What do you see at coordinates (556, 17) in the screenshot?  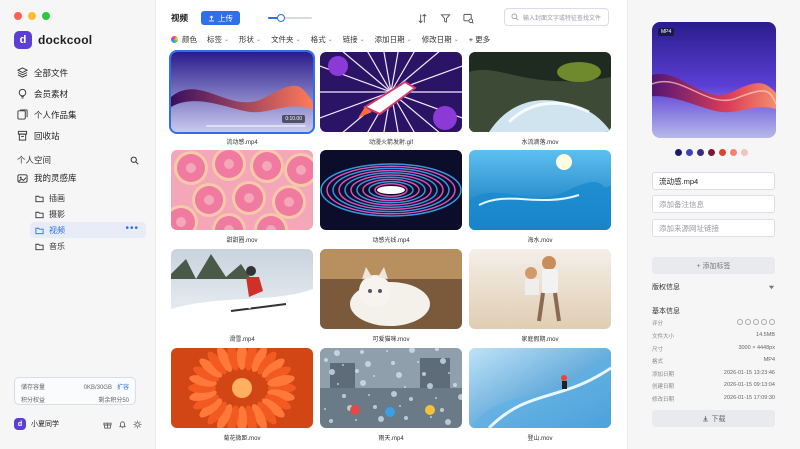 I see `search-field: 输入封面文字或特征查找文件` at bounding box center [556, 17].